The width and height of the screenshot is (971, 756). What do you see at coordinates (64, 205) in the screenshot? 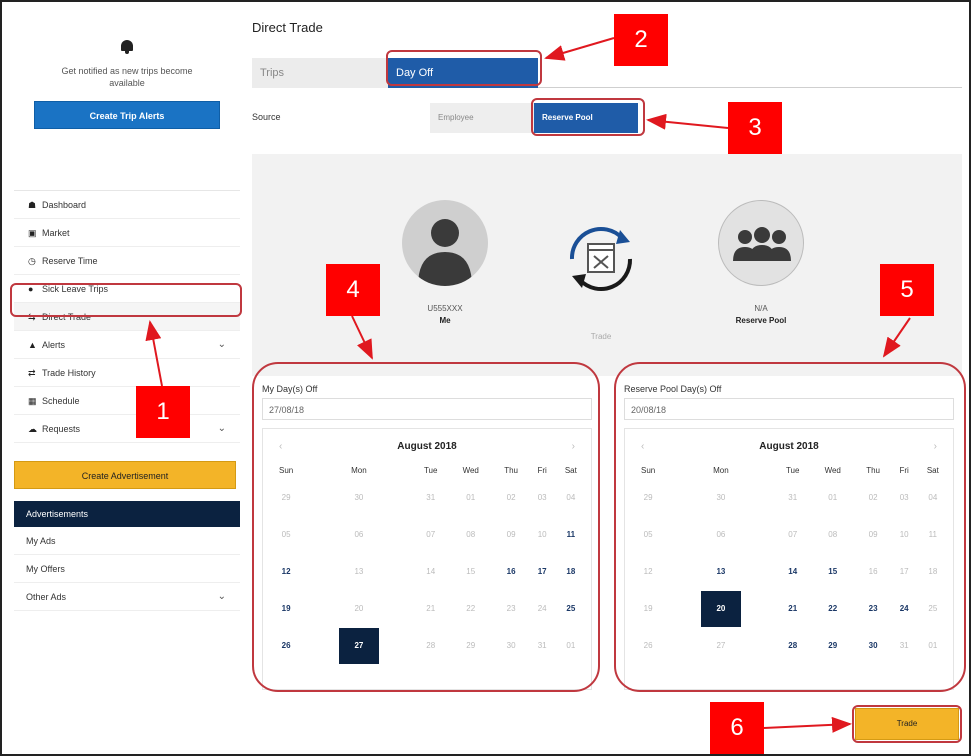
I see `sidebar-item-label: Dashboard` at bounding box center [64, 205].